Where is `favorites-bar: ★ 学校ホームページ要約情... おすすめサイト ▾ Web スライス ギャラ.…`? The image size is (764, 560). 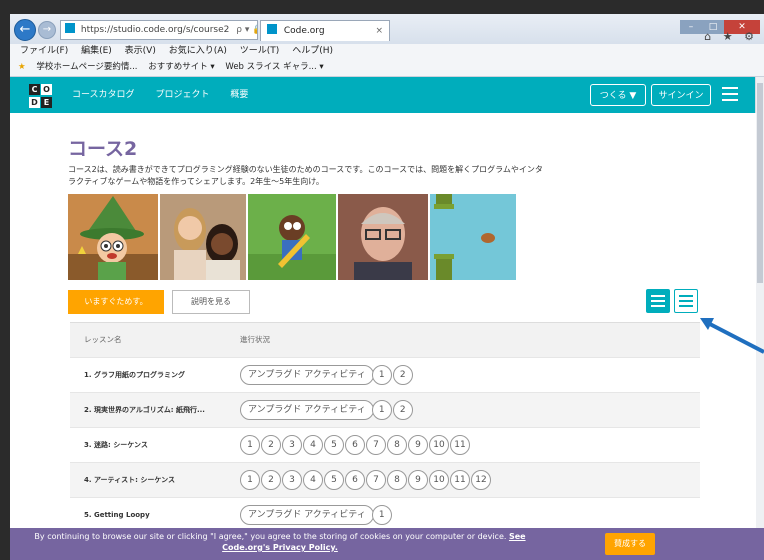 favorites-bar: ★ 学校ホームページ要約情... おすすめサイト ▾ Web スライス ギャラ.… is located at coordinates (387, 68).